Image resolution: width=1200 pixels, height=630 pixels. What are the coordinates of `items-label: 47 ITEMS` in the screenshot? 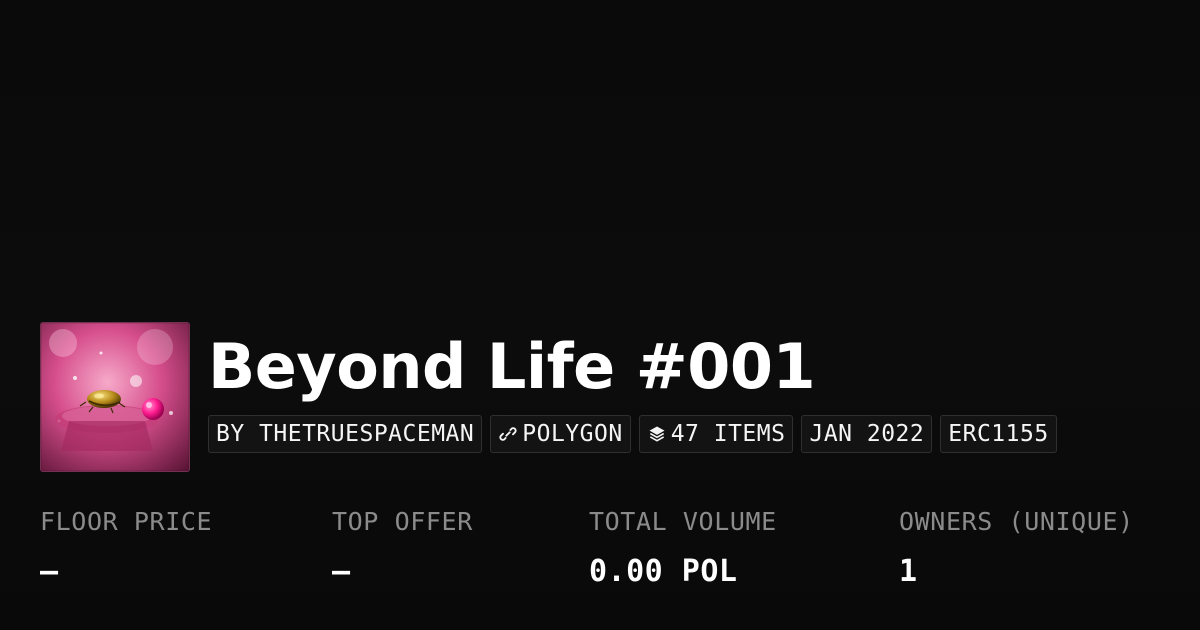 It's located at (728, 434).